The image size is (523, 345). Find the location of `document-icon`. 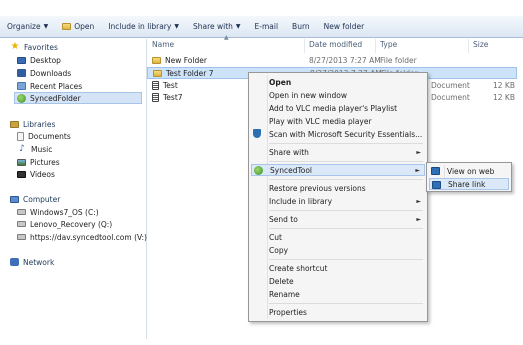

document-icon is located at coordinates (155, 97).